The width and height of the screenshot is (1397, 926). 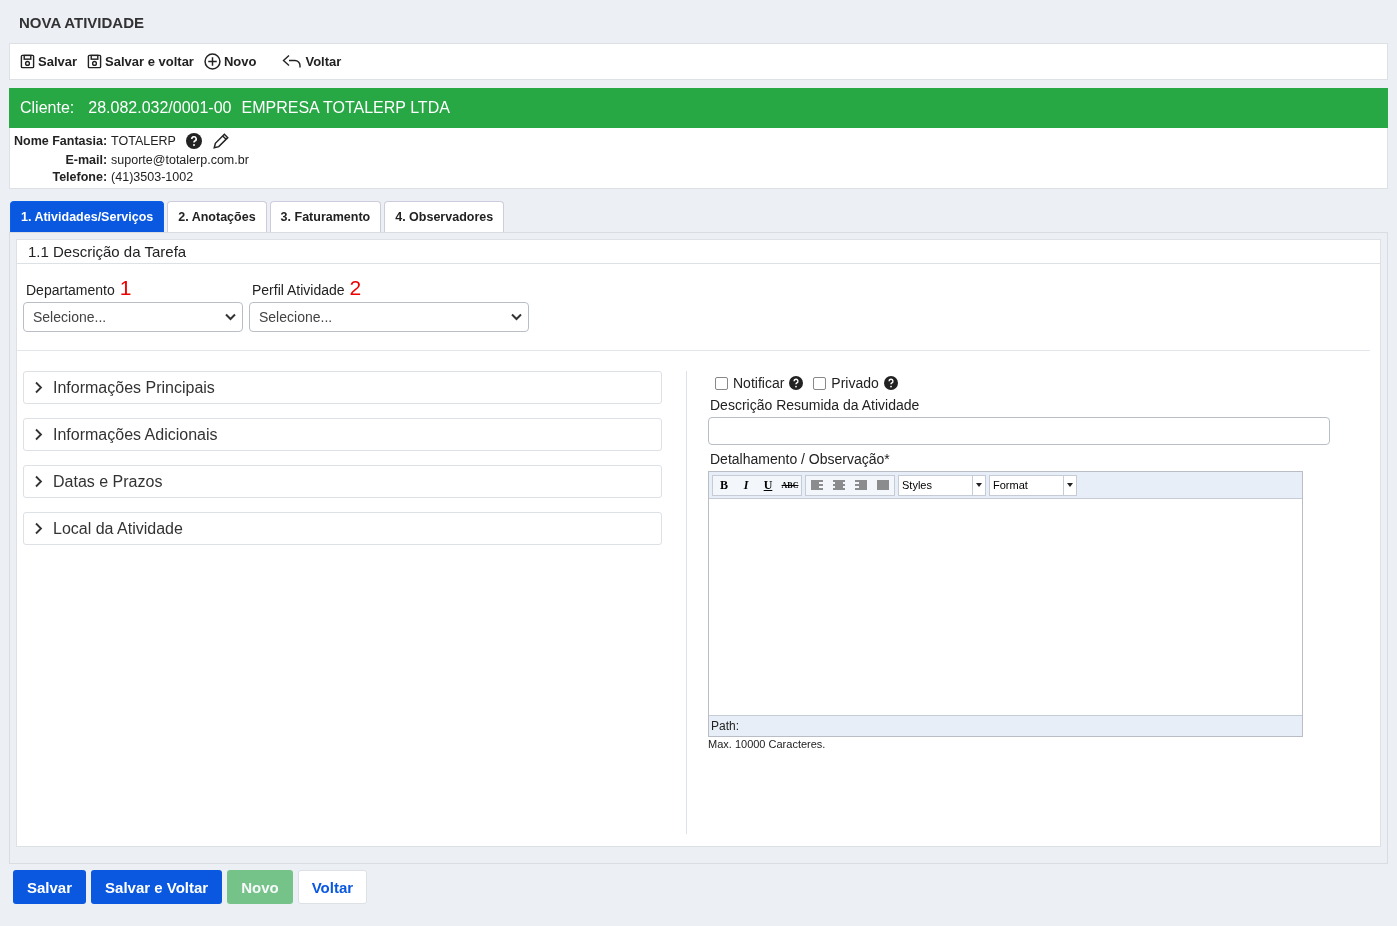 I want to click on action-button: Salvar e Voltar, so click(x=157, y=887).